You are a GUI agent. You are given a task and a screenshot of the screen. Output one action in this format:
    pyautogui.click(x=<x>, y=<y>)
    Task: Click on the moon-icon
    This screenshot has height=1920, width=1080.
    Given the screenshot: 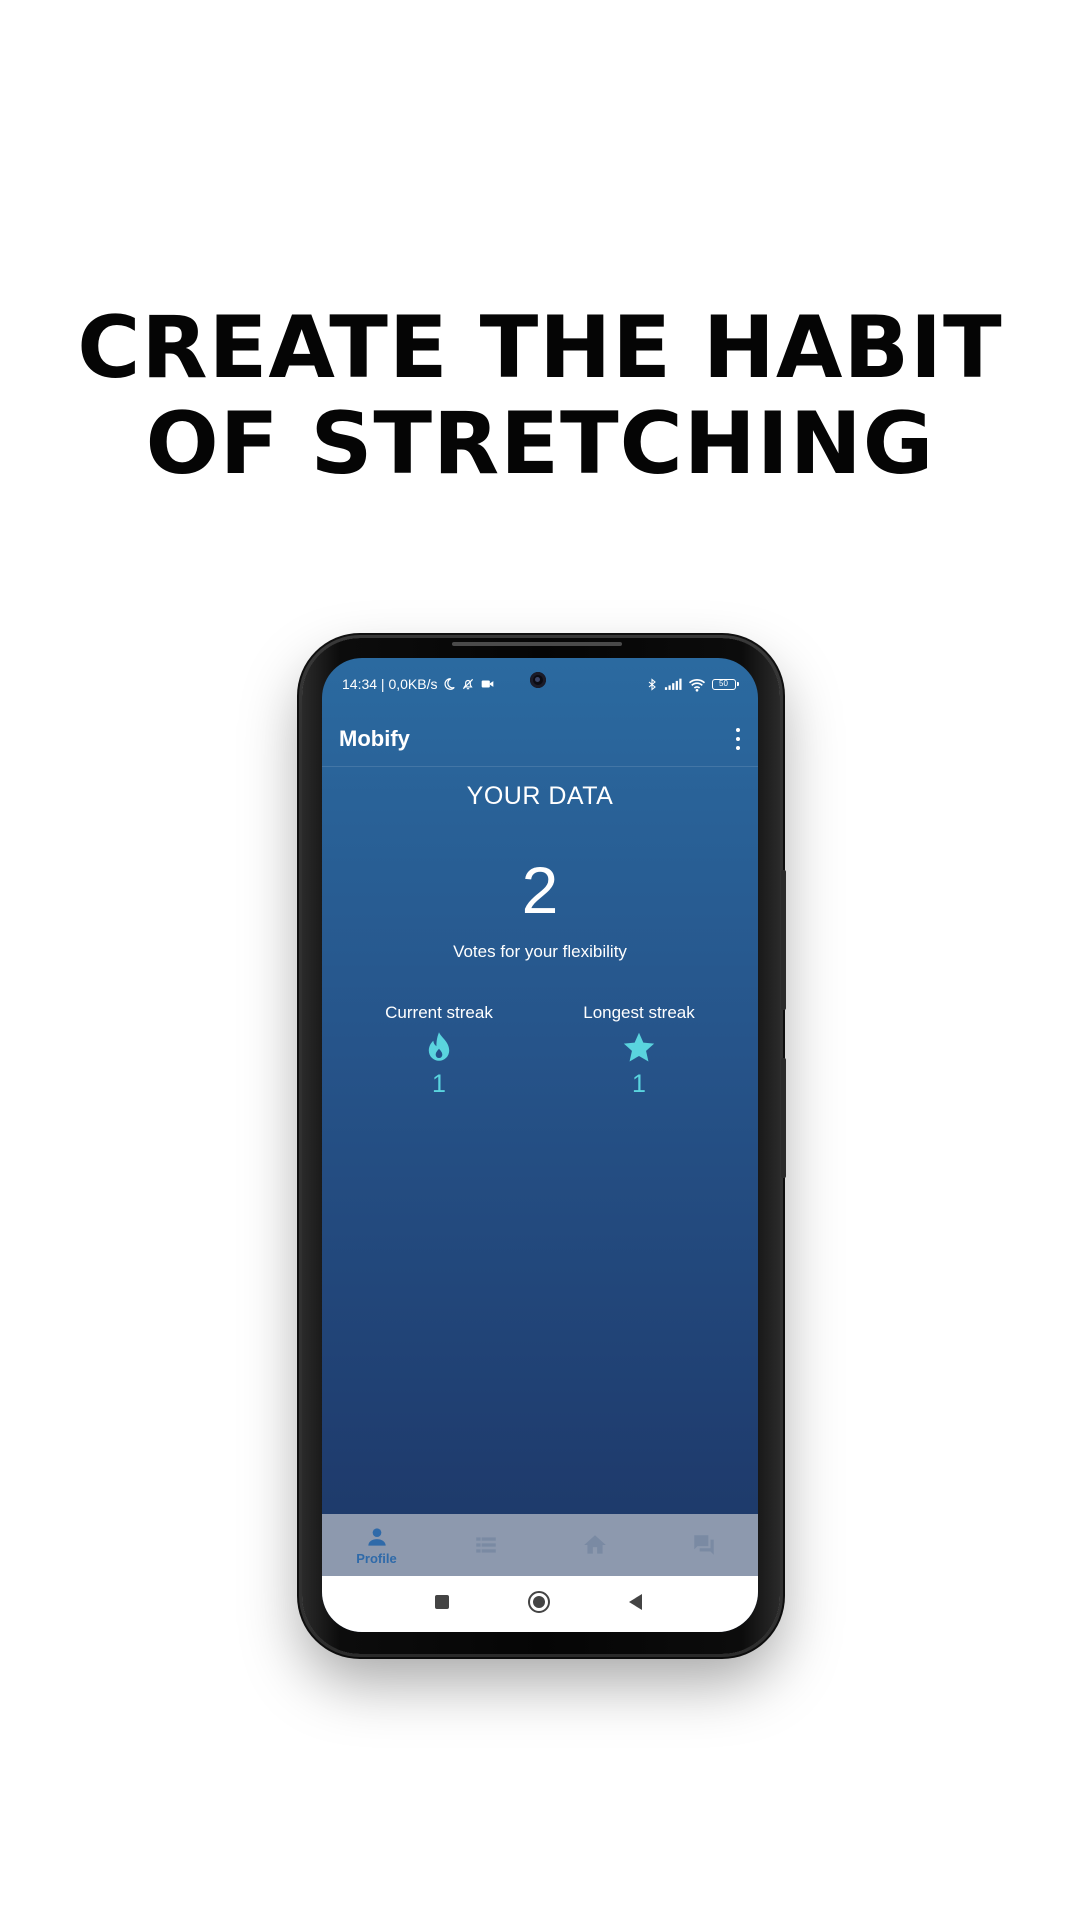 What is the action you would take?
    pyautogui.click(x=450, y=684)
    